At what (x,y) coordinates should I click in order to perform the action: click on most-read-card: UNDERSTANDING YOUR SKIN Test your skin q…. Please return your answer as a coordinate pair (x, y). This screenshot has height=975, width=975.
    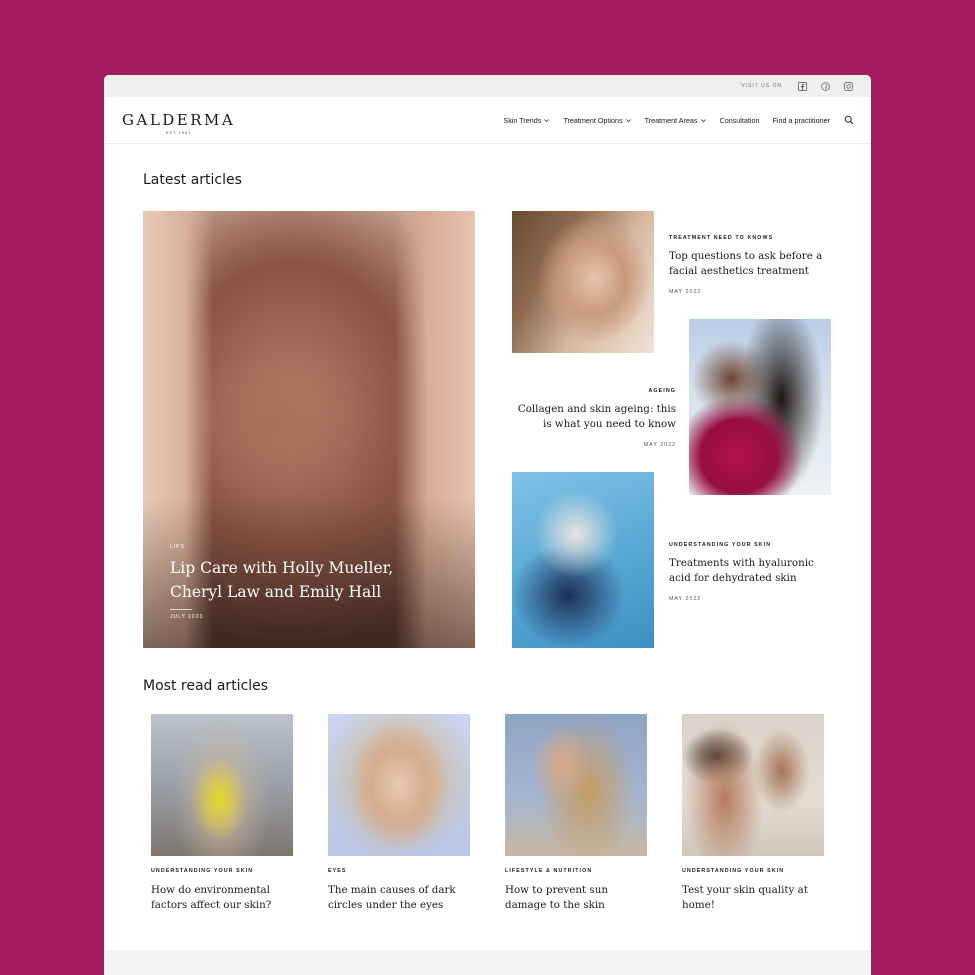
    Looking at the image, I should click on (753, 813).